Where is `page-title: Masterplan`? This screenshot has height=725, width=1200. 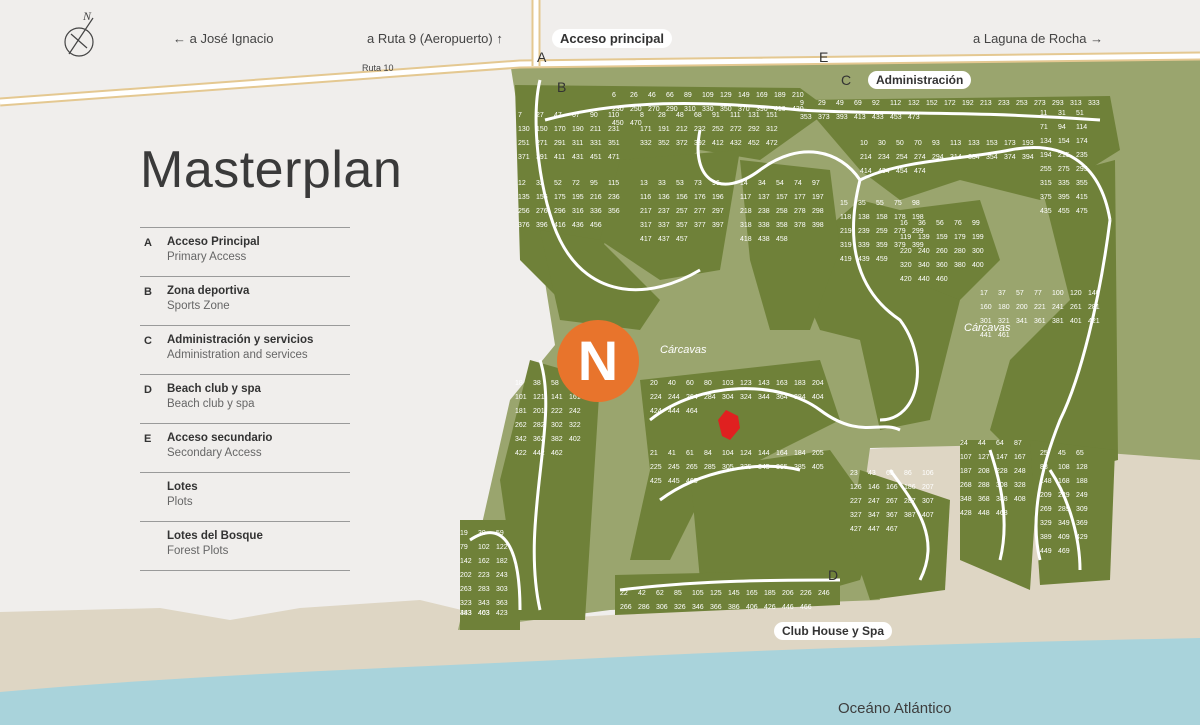 page-title: Masterplan is located at coordinates (271, 170).